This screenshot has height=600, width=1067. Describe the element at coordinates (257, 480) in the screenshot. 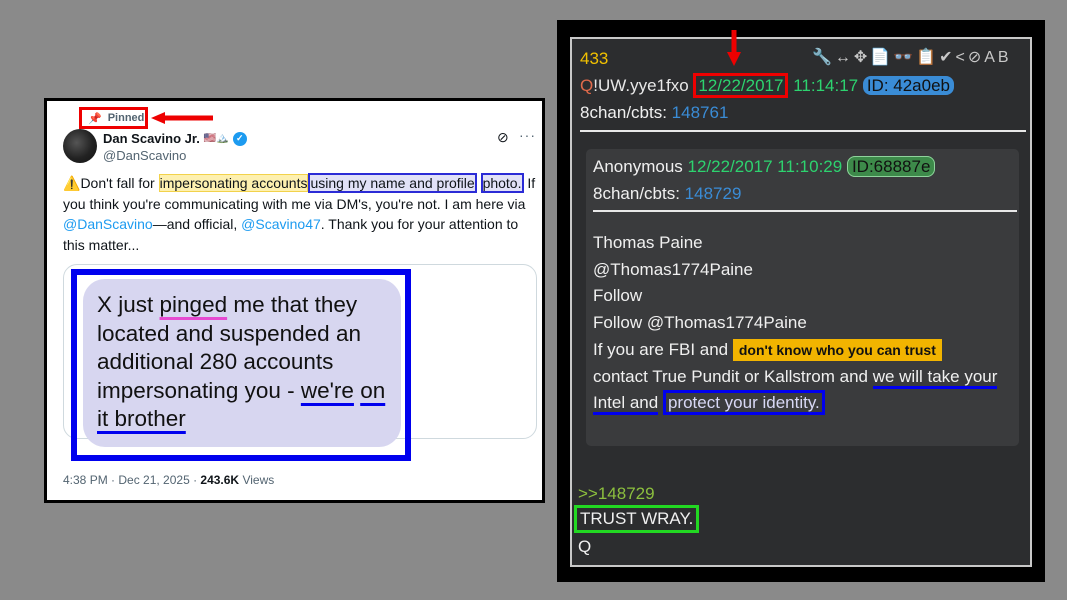

I see `views-label: Views` at that location.